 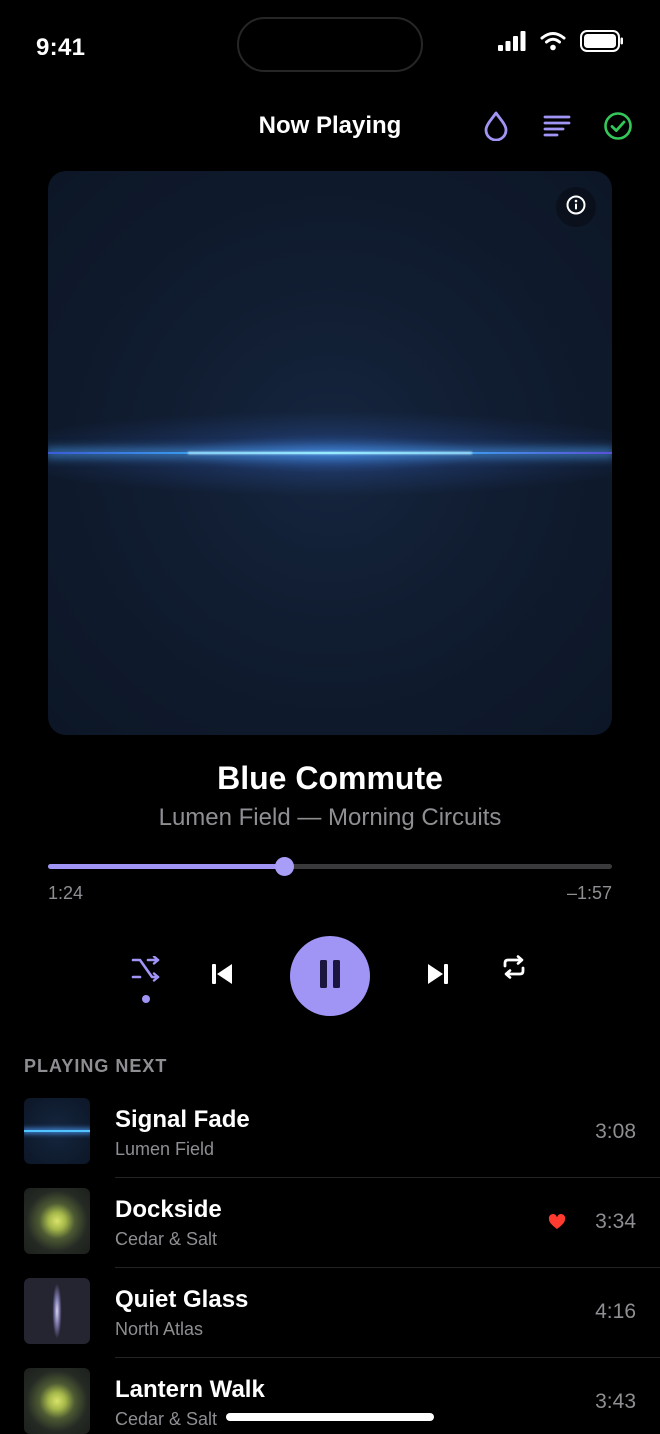 I want to click on info-icon, so click(x=576, y=207).